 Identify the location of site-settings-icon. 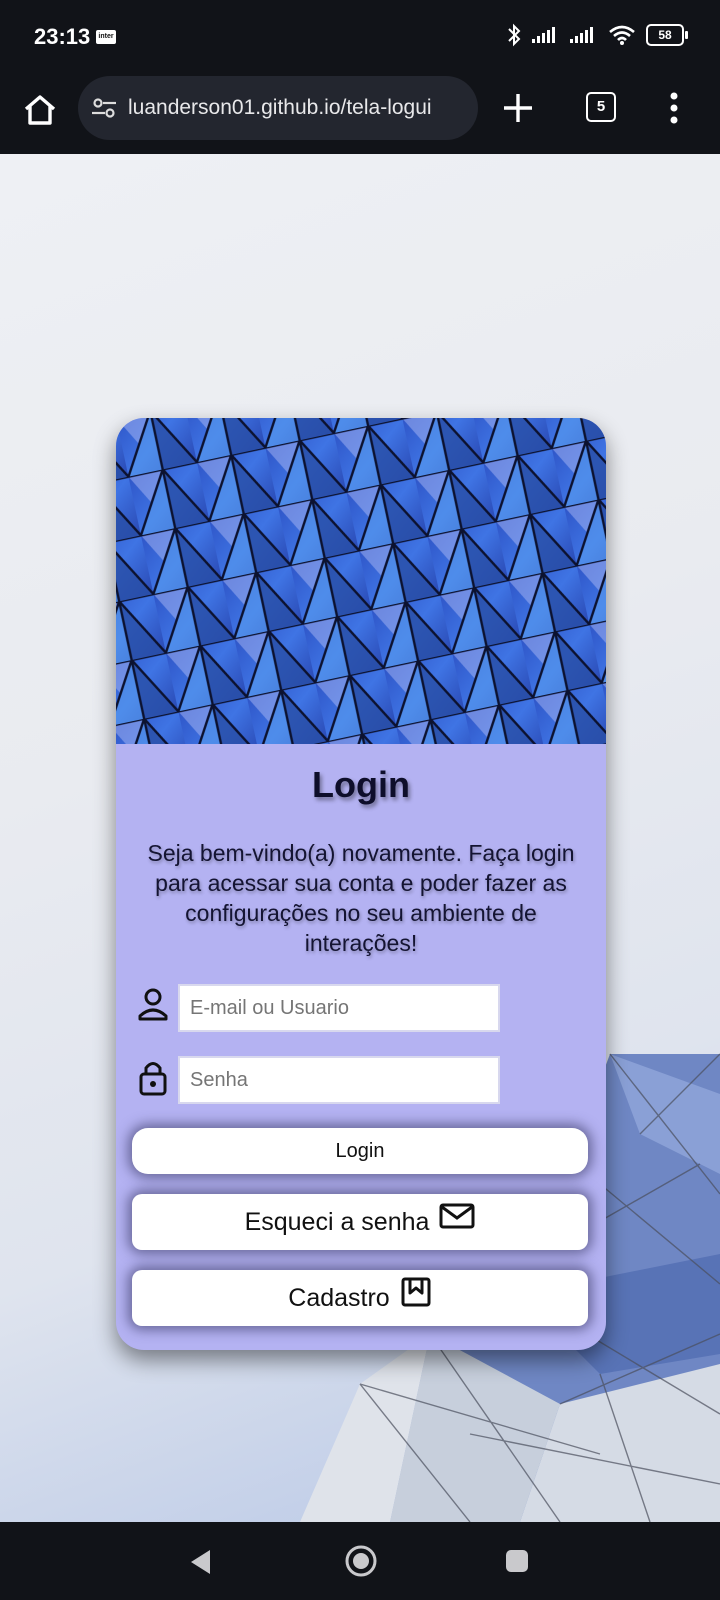
(104, 108).